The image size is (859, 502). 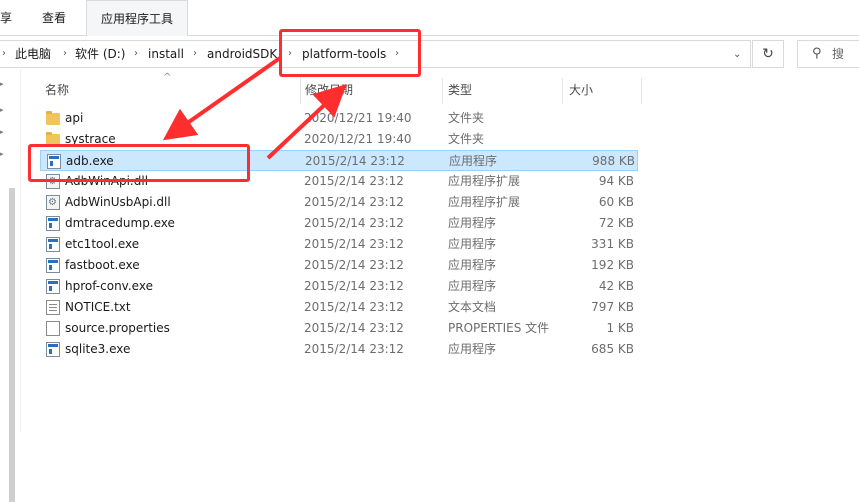 I want to click on file-row-fastboot-exe: fastboot.exe 2015/2/14 23:12 应用程序 192 KB, so click(x=339, y=265).